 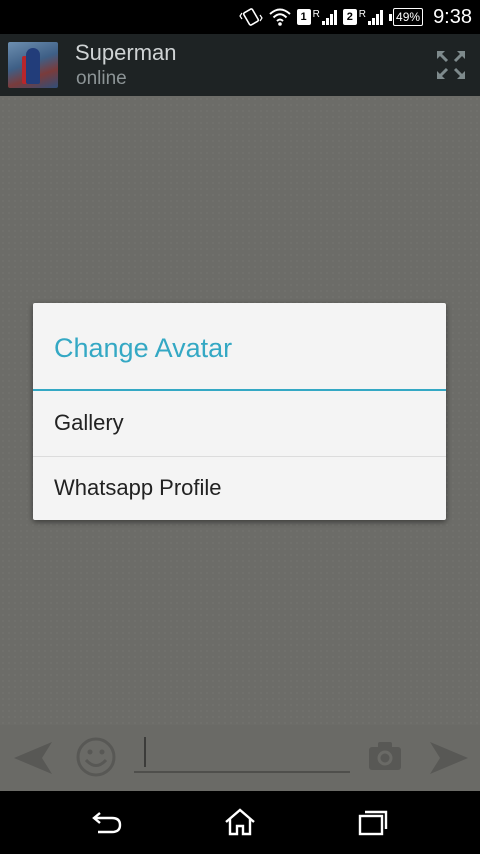 What do you see at coordinates (452, 16) in the screenshot?
I see `clock: 9:38` at bounding box center [452, 16].